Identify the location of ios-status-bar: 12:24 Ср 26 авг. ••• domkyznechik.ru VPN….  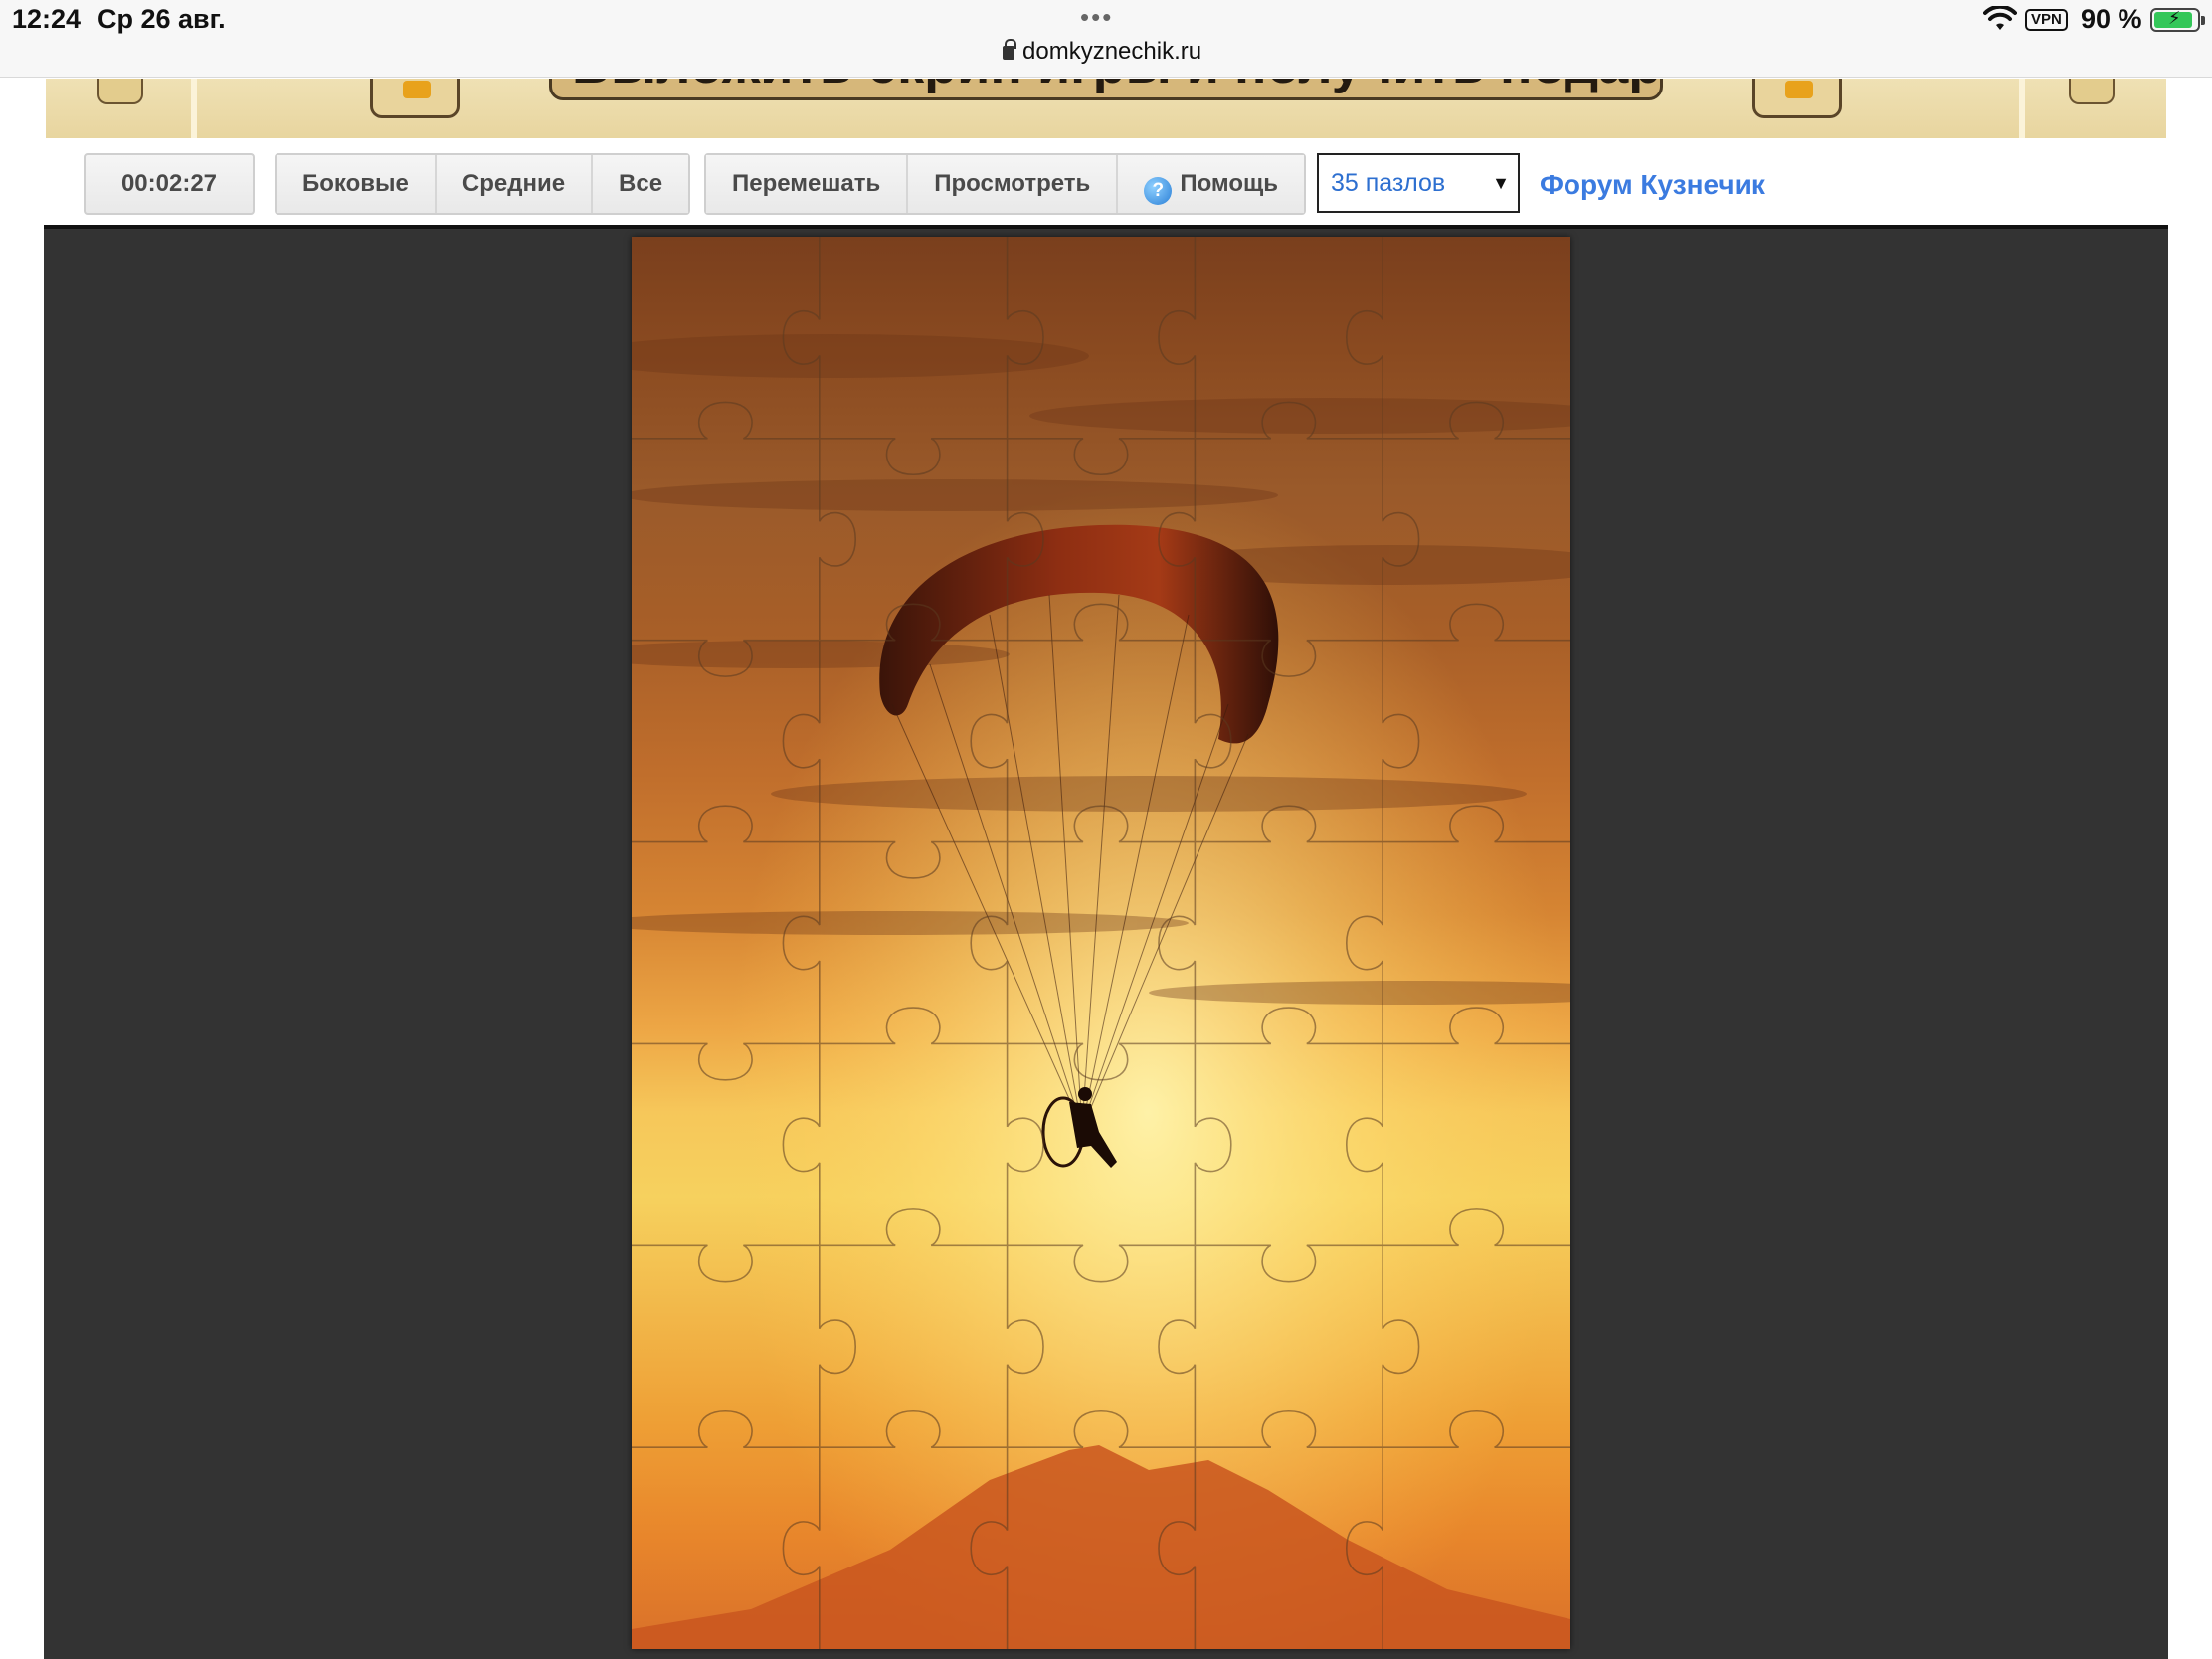
(1106, 39).